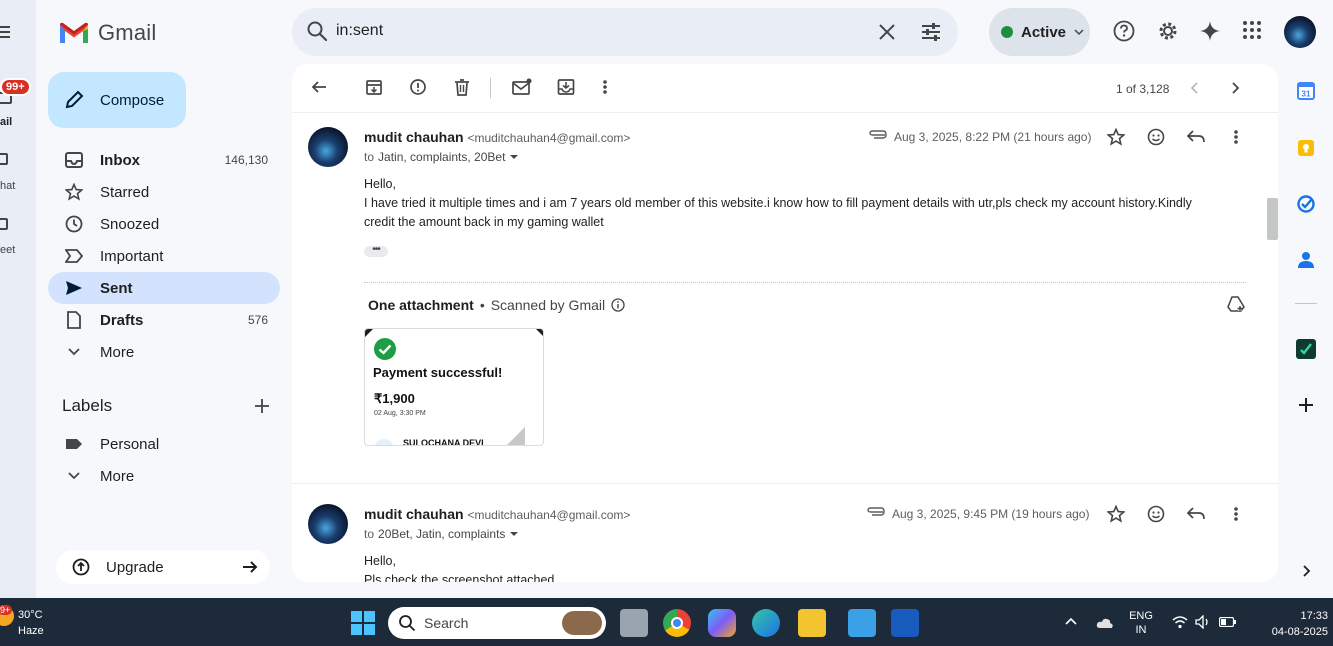 The image size is (1333, 646). I want to click on language-indicator: ENG IN, so click(1141, 623).